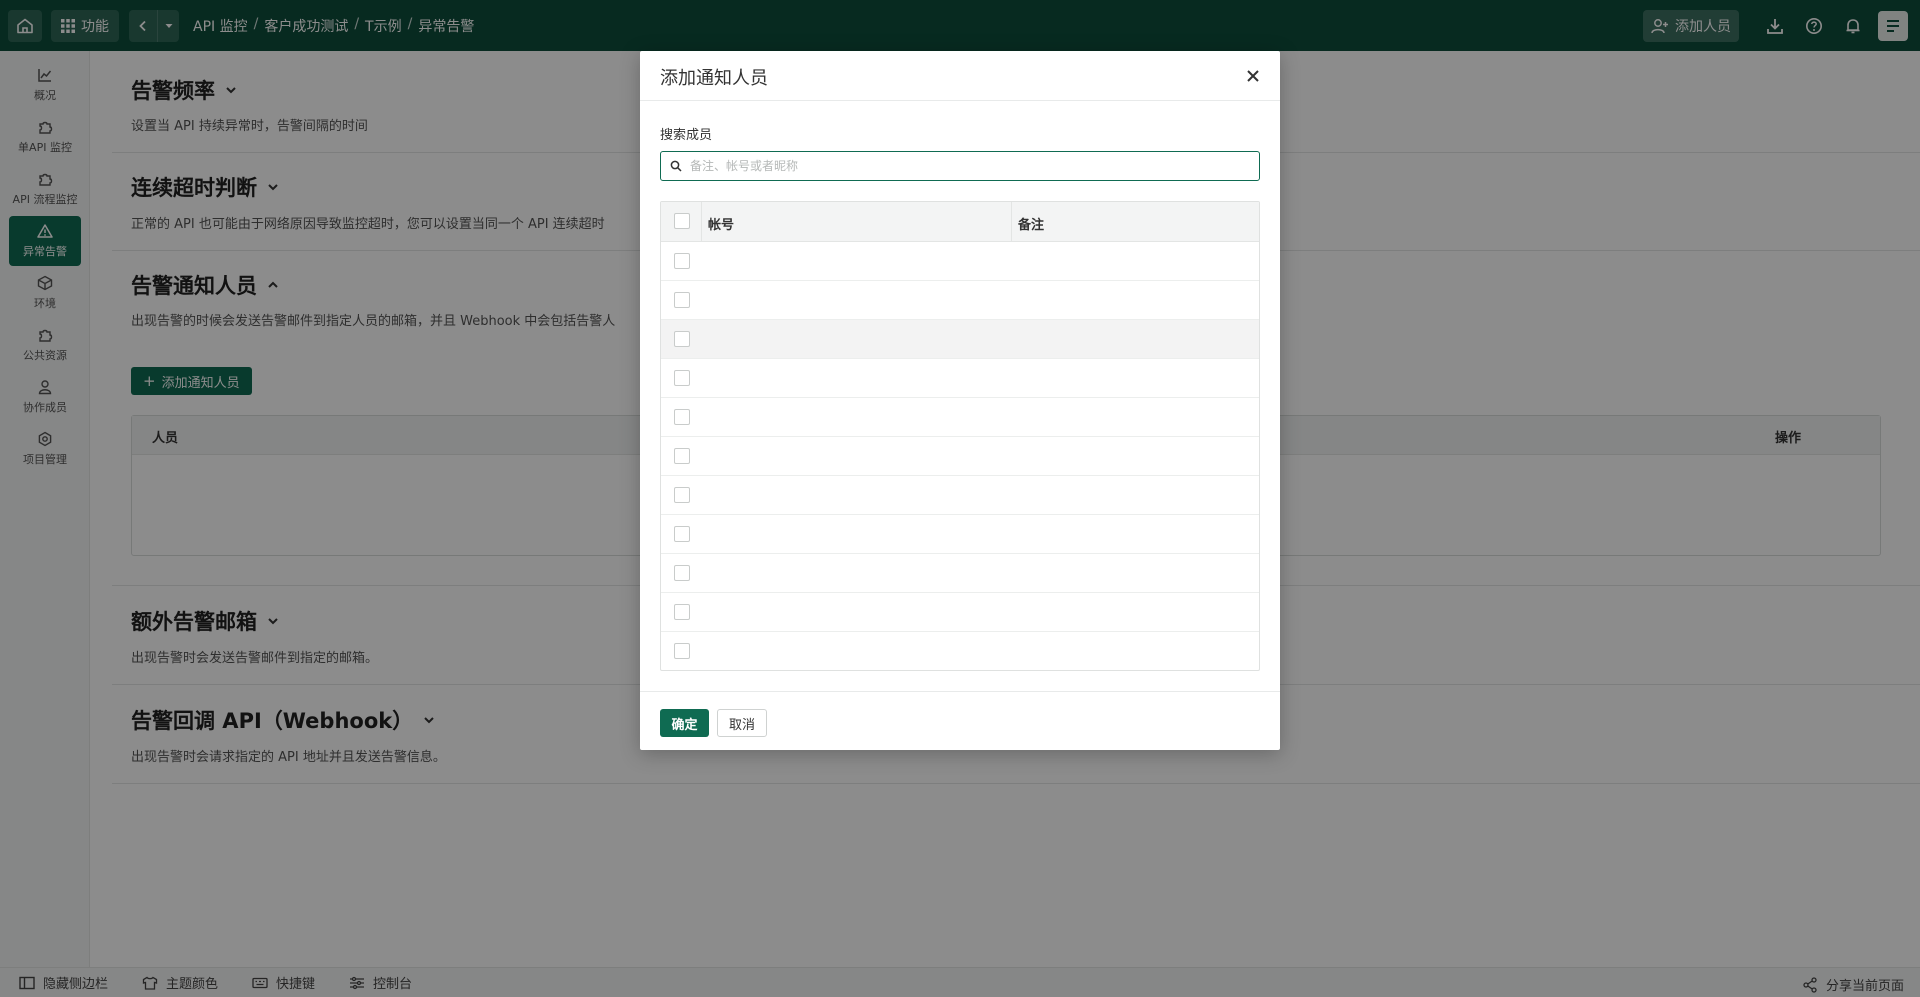 The height and width of the screenshot is (997, 1920). Describe the element at coordinates (721, 225) in the screenshot. I see `column-header-account: 帐号` at that location.